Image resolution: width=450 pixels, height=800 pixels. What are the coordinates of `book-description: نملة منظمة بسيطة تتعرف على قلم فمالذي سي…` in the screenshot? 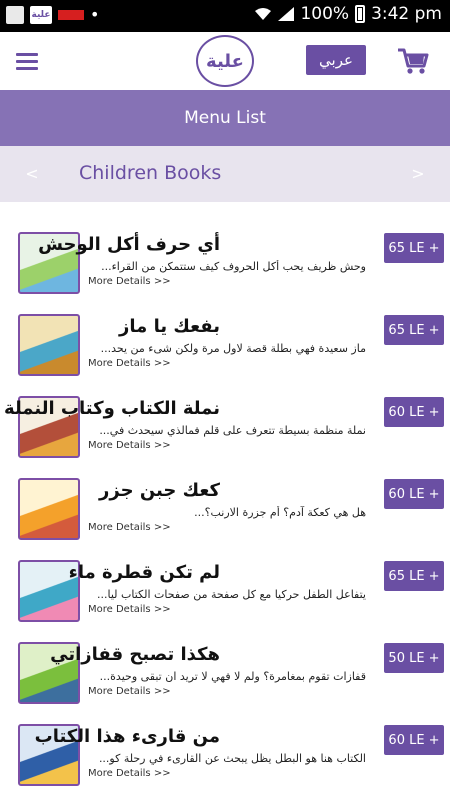 It's located at (232, 430).